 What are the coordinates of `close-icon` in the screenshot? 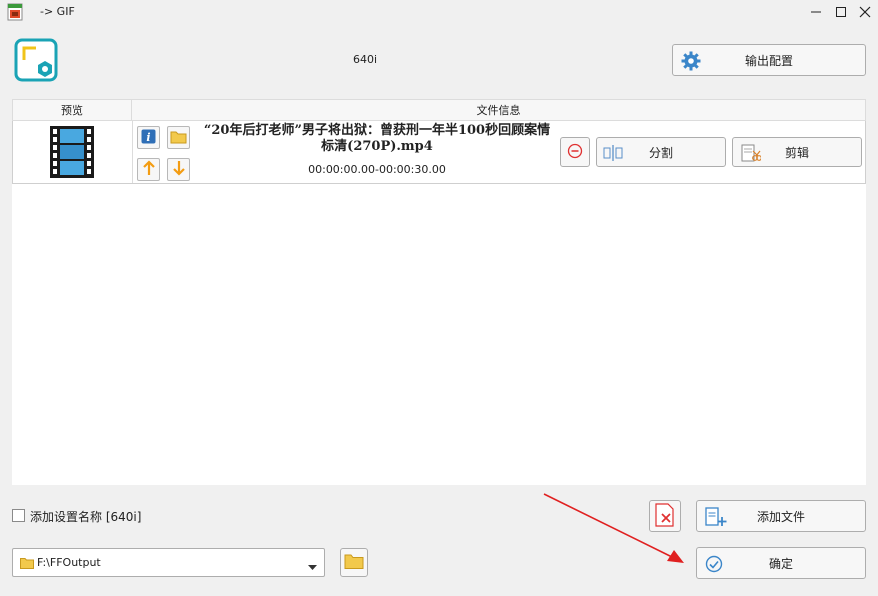 It's located at (865, 12).